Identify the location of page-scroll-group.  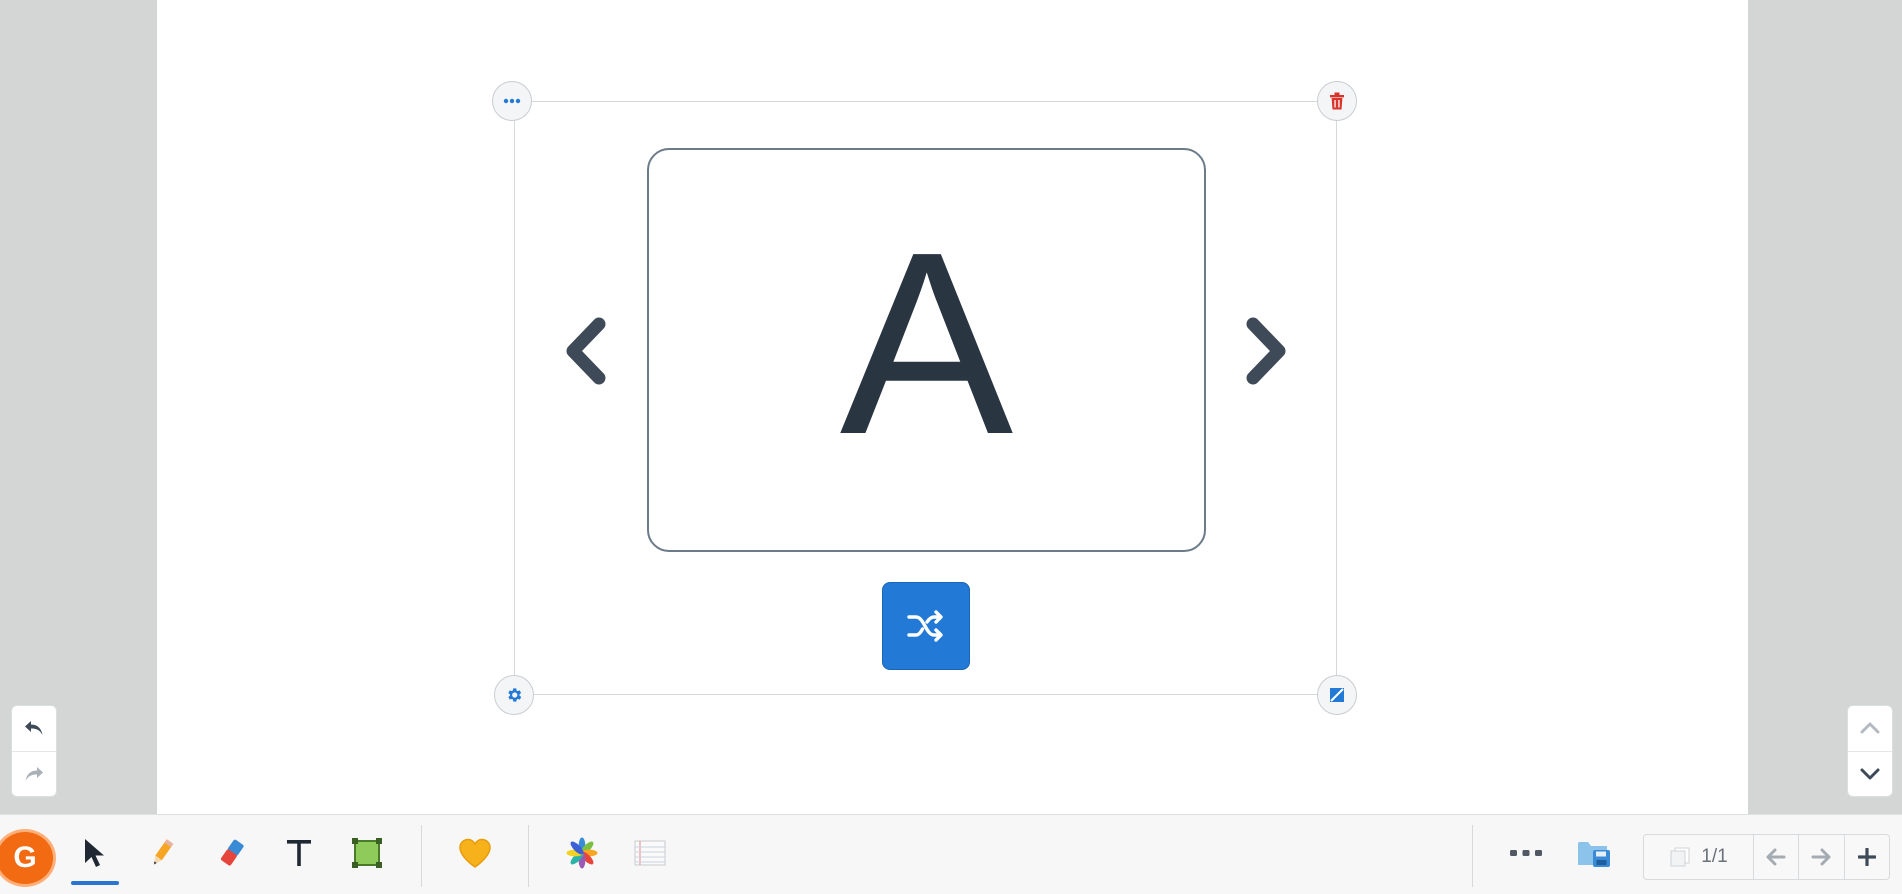
(1870, 751).